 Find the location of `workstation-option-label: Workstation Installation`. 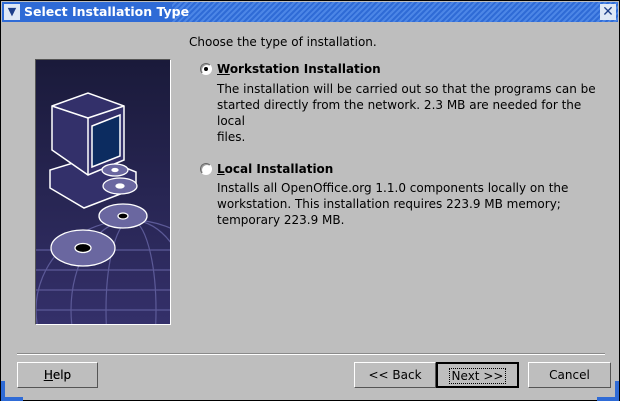

workstation-option-label: Workstation Installation is located at coordinates (299, 69).